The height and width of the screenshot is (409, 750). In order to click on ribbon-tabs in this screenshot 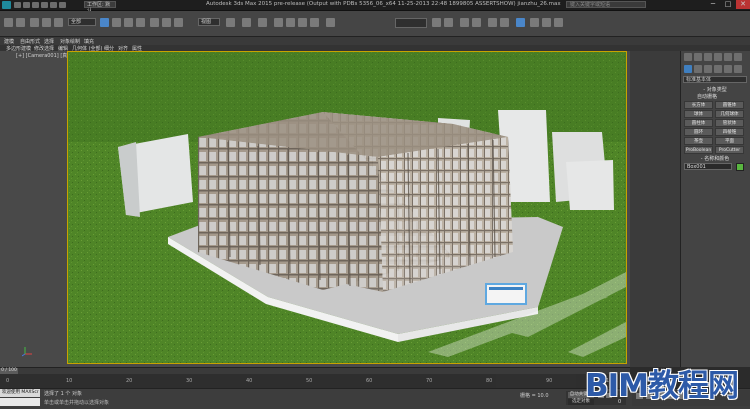, I will do `click(375, 41)`.